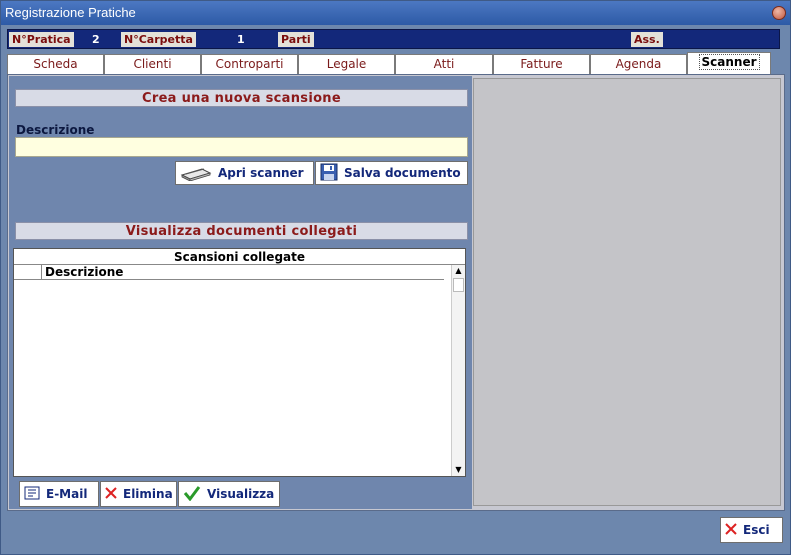 The image size is (791, 555). I want to click on scroll-down-arrow-icon: ▼, so click(458, 470).